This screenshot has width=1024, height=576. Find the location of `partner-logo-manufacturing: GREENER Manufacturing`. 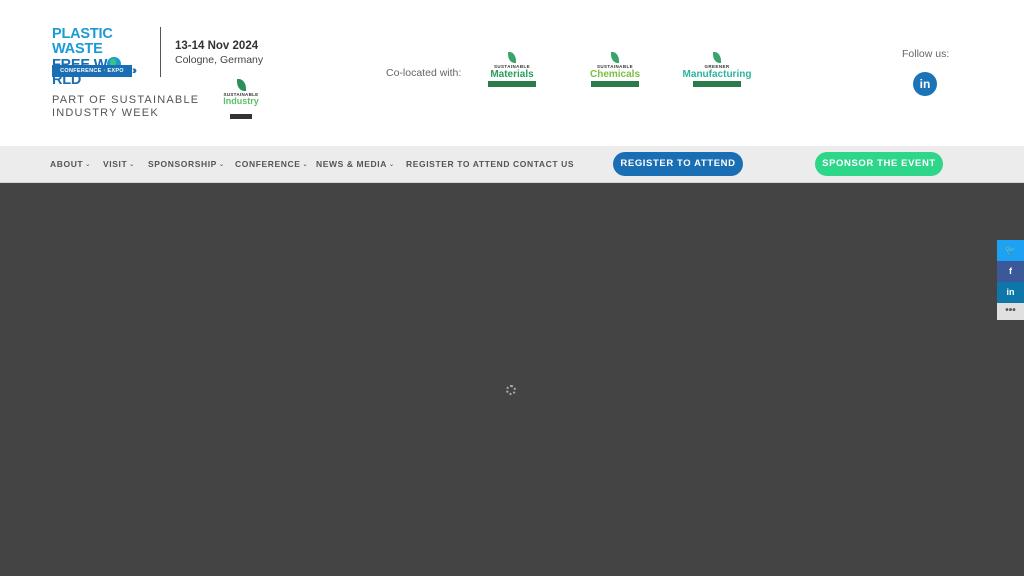

partner-logo-manufacturing: GREENER Manufacturing is located at coordinates (717, 69).